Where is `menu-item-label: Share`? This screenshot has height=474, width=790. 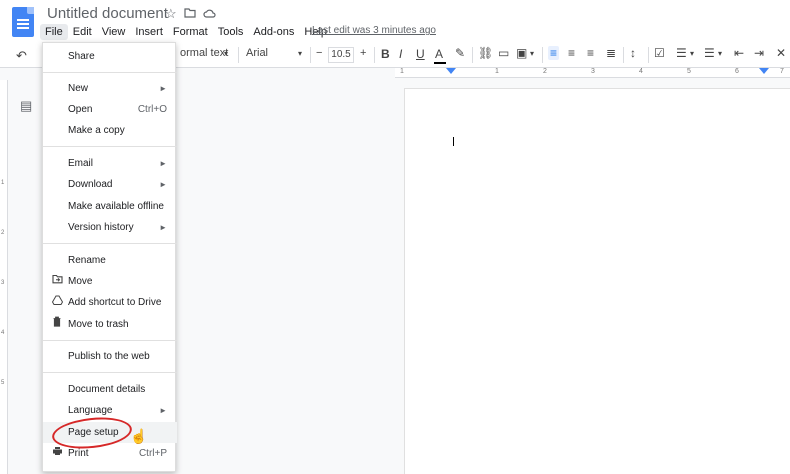 menu-item-label: Share is located at coordinates (81, 56).